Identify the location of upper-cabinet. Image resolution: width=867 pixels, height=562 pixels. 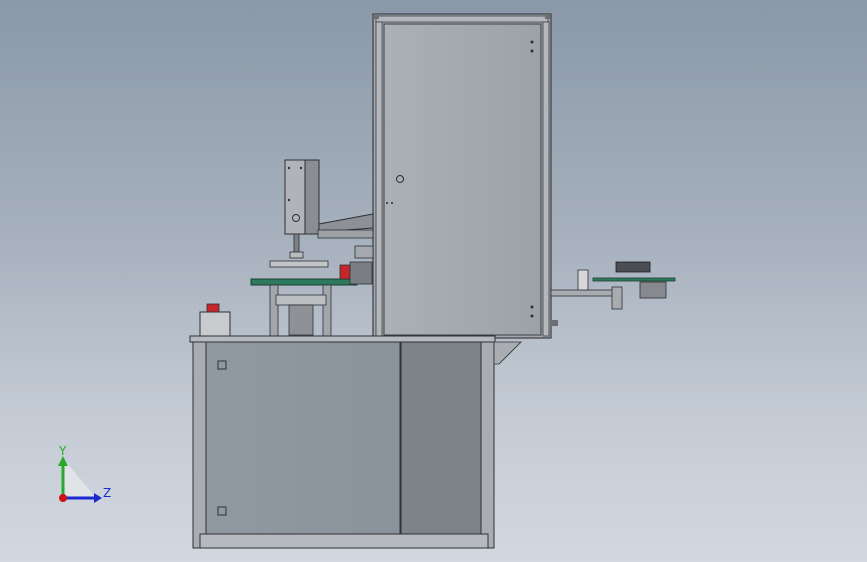
(462, 176).